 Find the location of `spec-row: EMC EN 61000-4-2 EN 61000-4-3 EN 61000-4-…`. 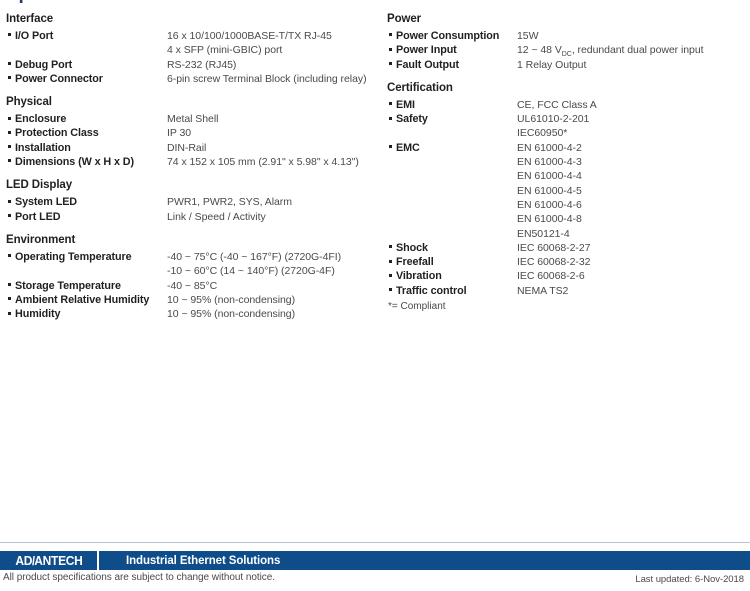

spec-row: EMC EN 61000-4-2 EN 61000-4-3 EN 61000-4-… is located at coordinates (567, 191).